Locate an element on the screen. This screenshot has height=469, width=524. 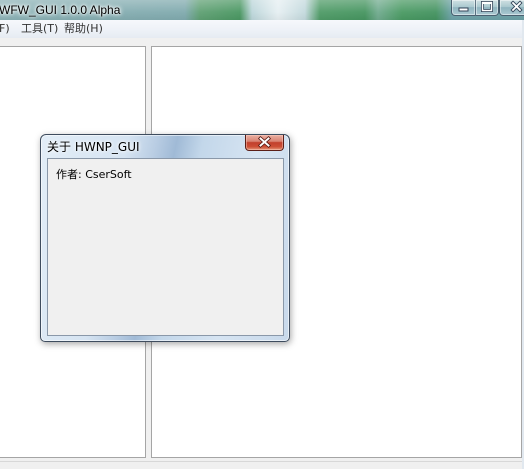
maximize-icon is located at coordinates (487, 6).